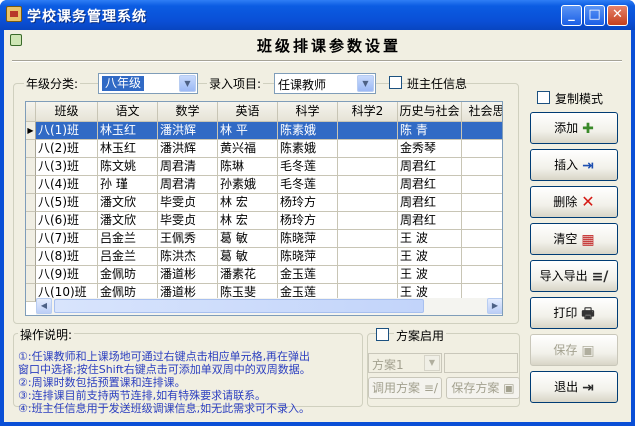  I want to click on table-row: 八(5)班 潘文欣 毕雯贞林 宏杨玲方 周君红, so click(264, 203).